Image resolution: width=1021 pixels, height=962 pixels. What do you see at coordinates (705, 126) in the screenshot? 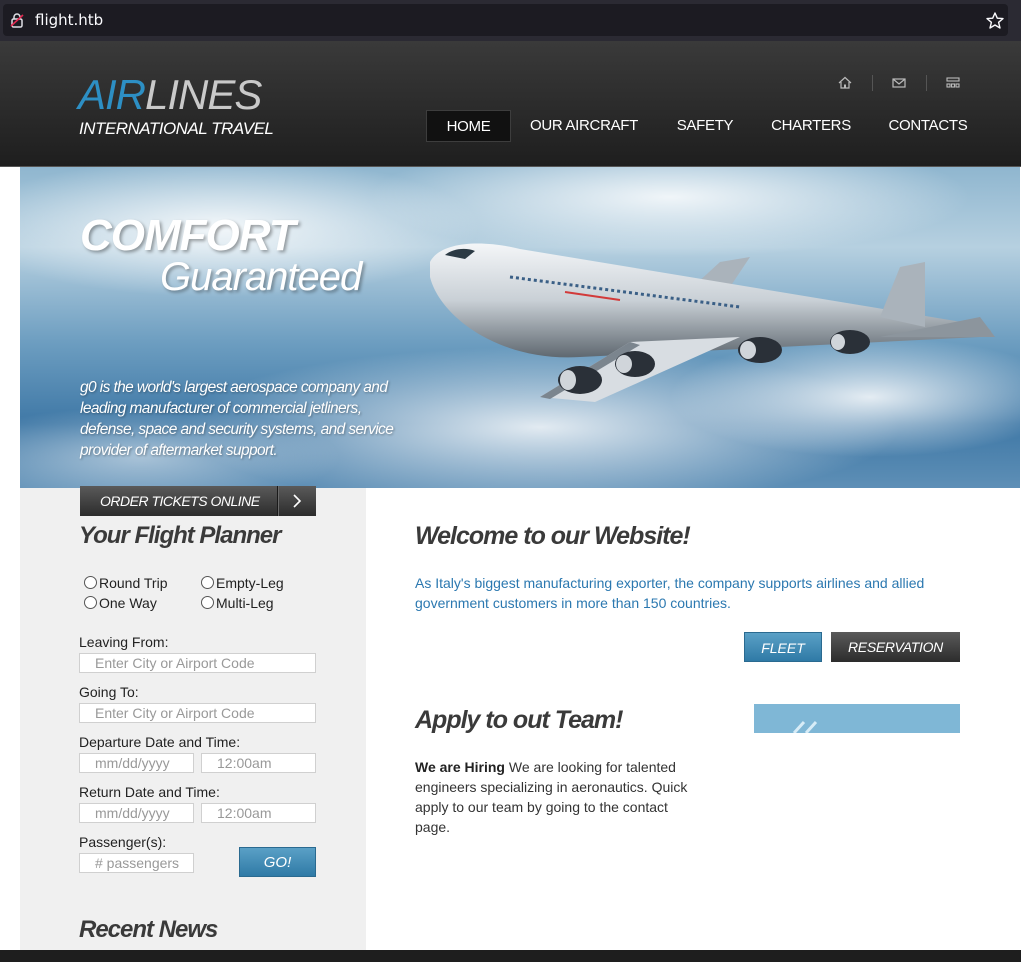
I see `nav-safety: SAFETY` at bounding box center [705, 126].